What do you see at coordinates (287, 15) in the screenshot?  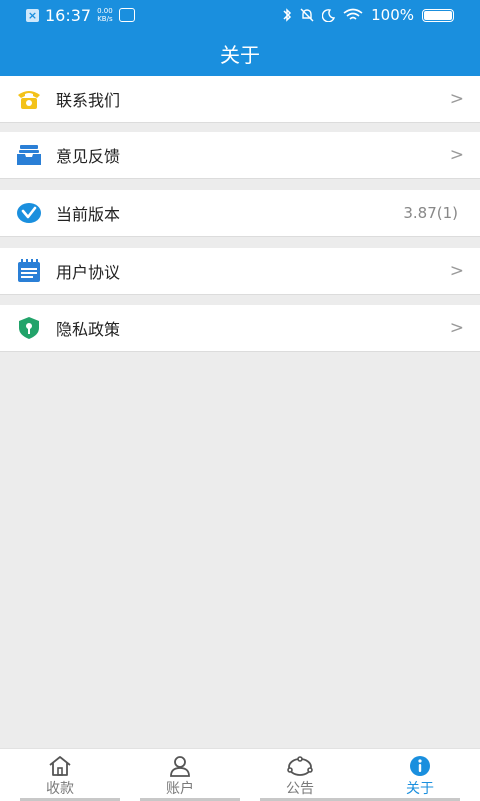 I see `bluetooth-icon` at bounding box center [287, 15].